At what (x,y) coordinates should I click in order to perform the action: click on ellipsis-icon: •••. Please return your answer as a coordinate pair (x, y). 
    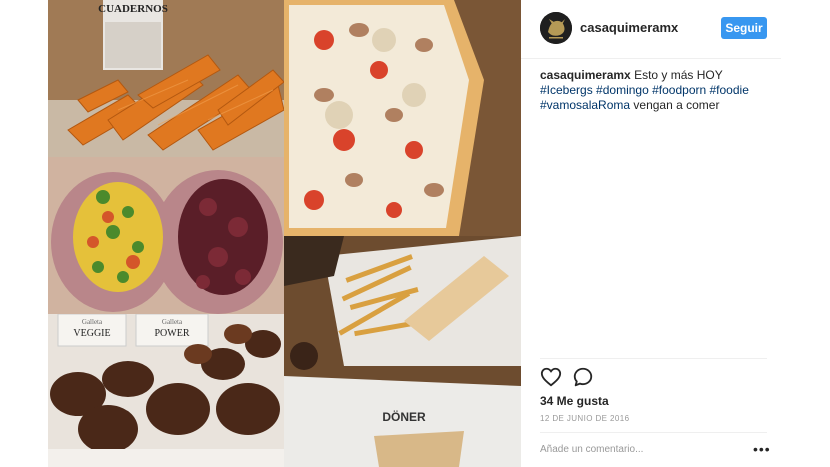
    Looking at the image, I should click on (762, 449).